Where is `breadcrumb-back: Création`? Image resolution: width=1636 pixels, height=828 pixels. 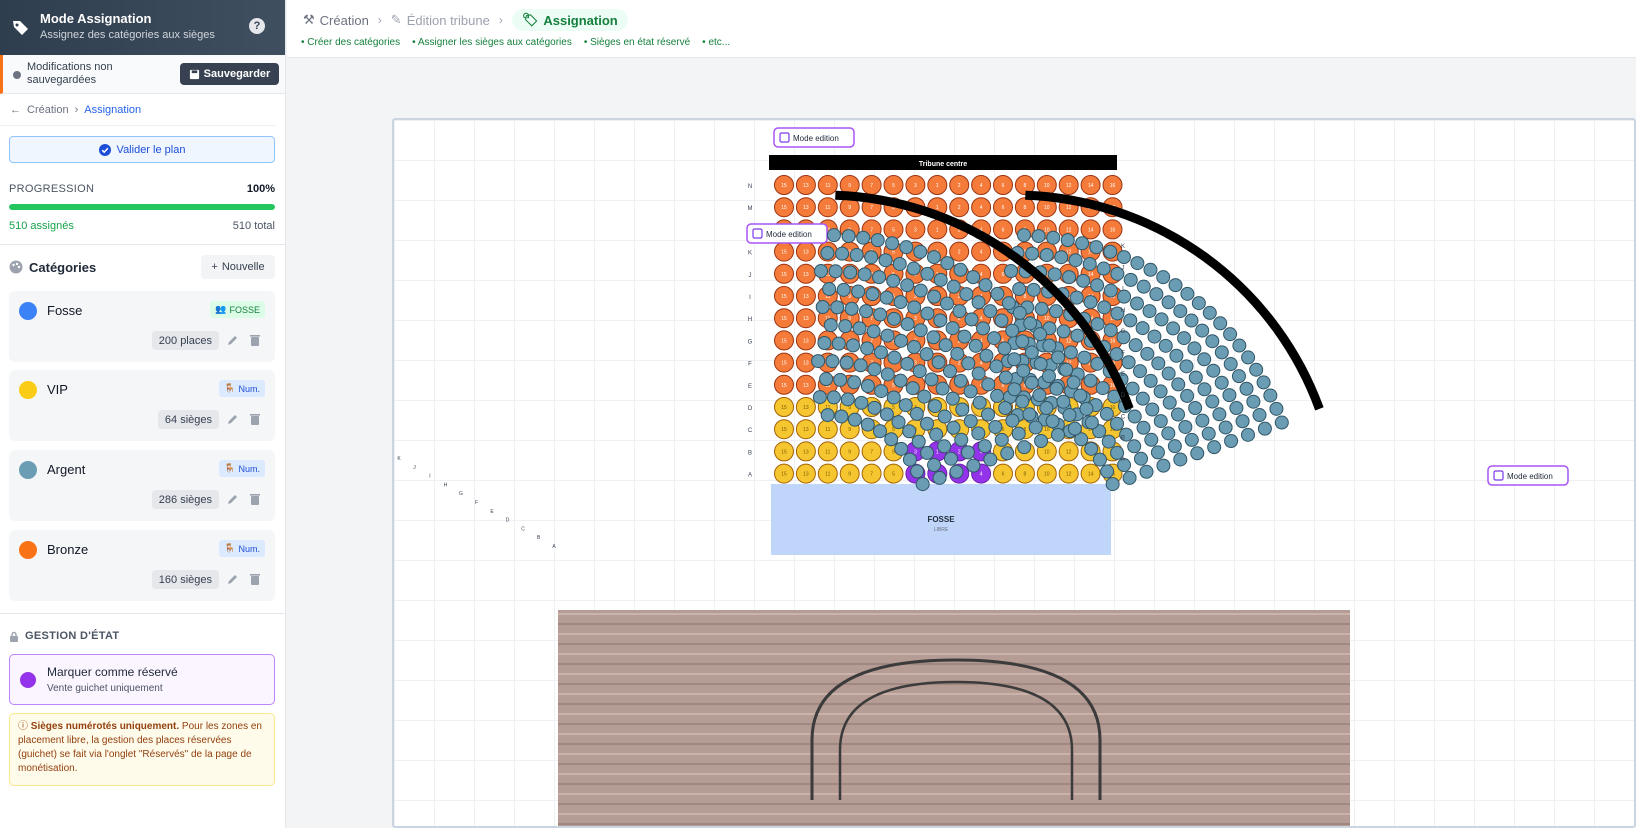
breadcrumb-back: Création is located at coordinates (48, 110).